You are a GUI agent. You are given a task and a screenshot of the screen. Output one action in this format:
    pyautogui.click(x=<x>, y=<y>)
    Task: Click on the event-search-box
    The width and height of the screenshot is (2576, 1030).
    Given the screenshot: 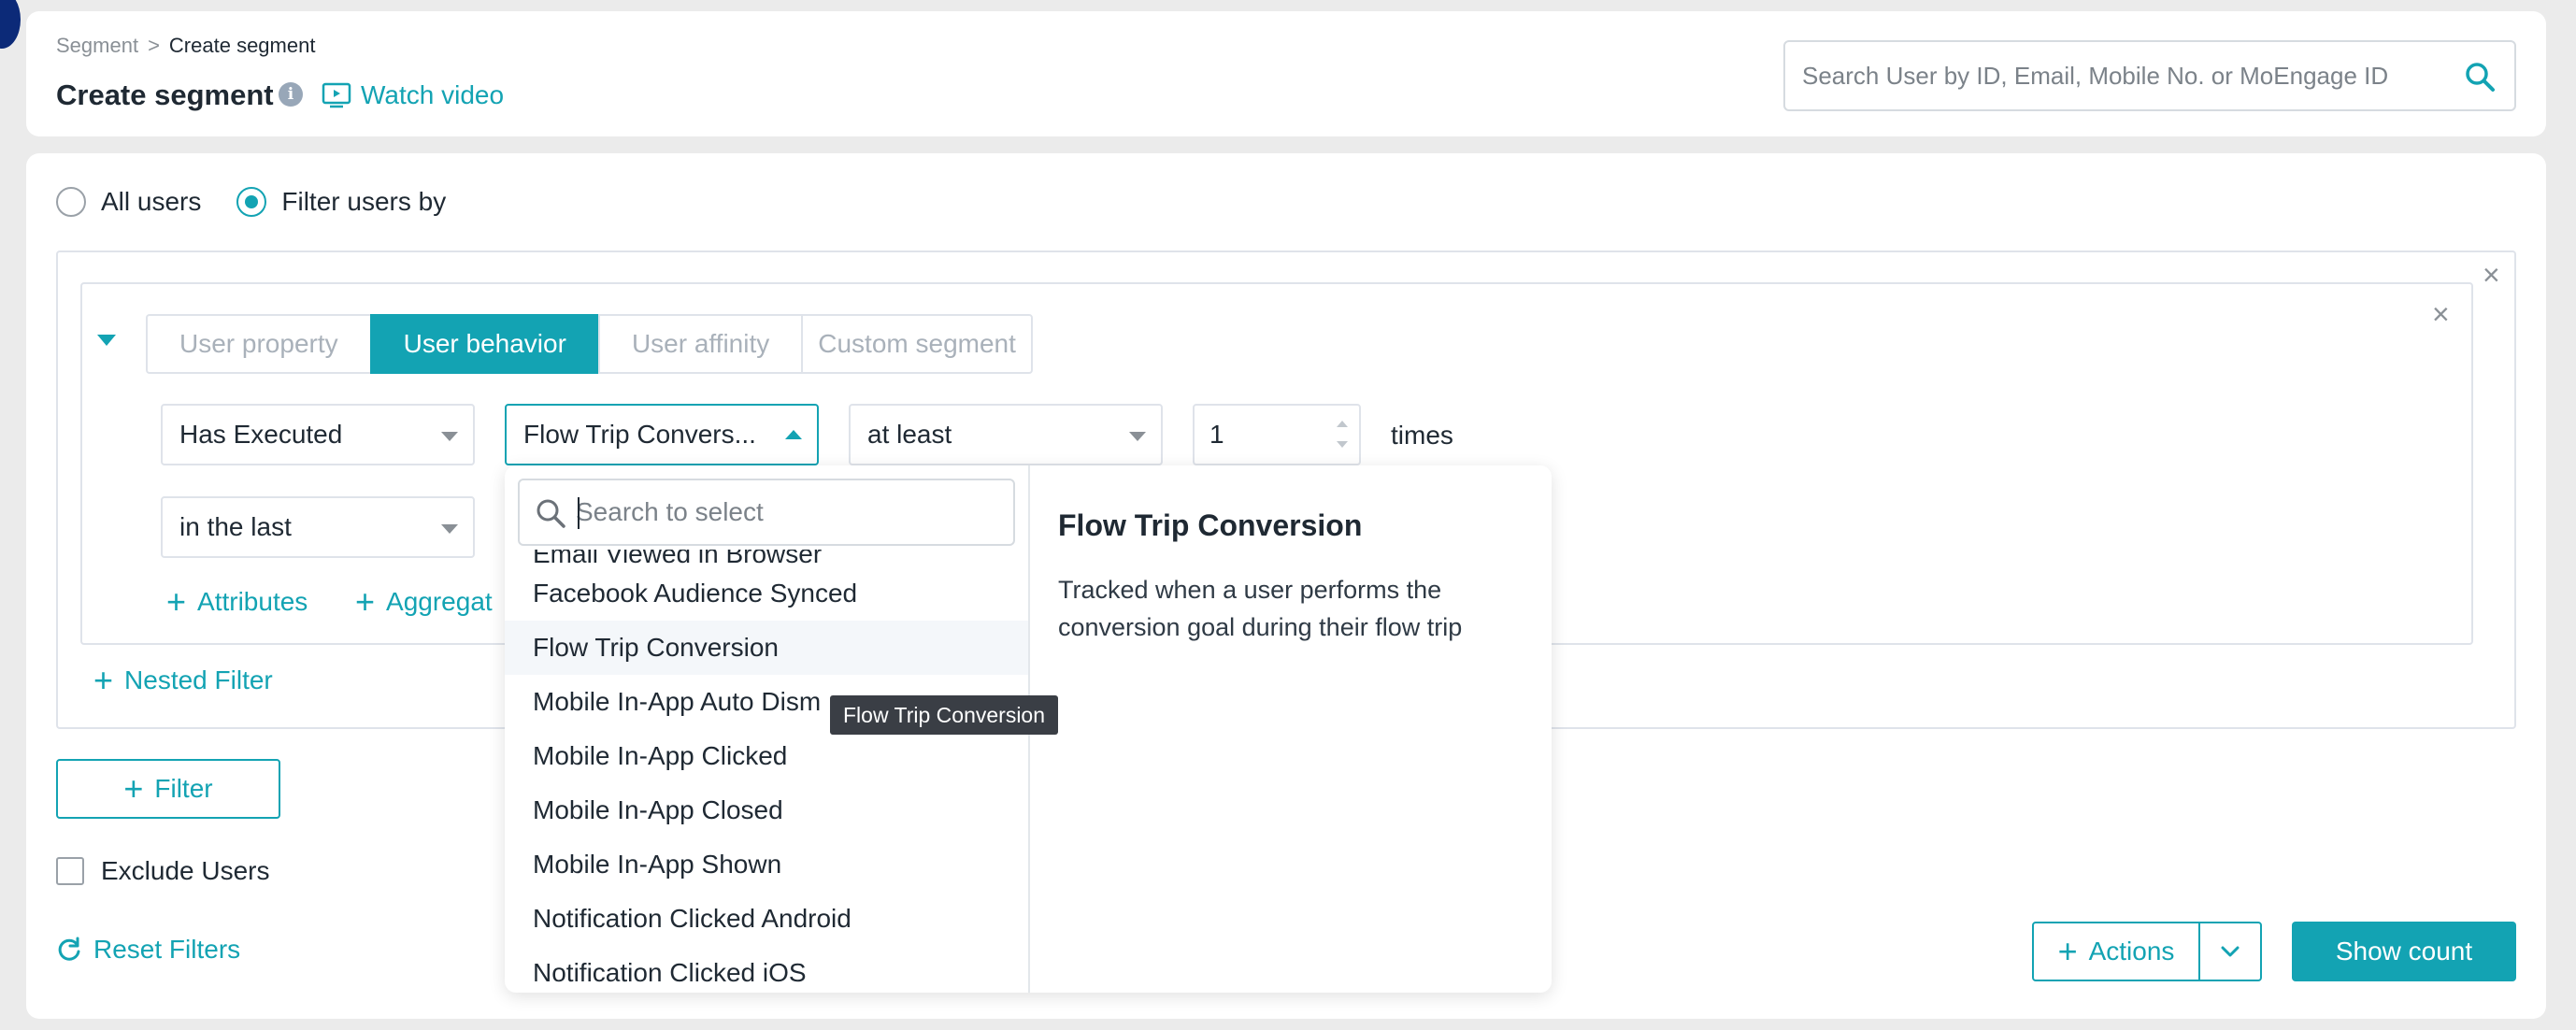 What is the action you would take?
    pyautogui.click(x=766, y=512)
    